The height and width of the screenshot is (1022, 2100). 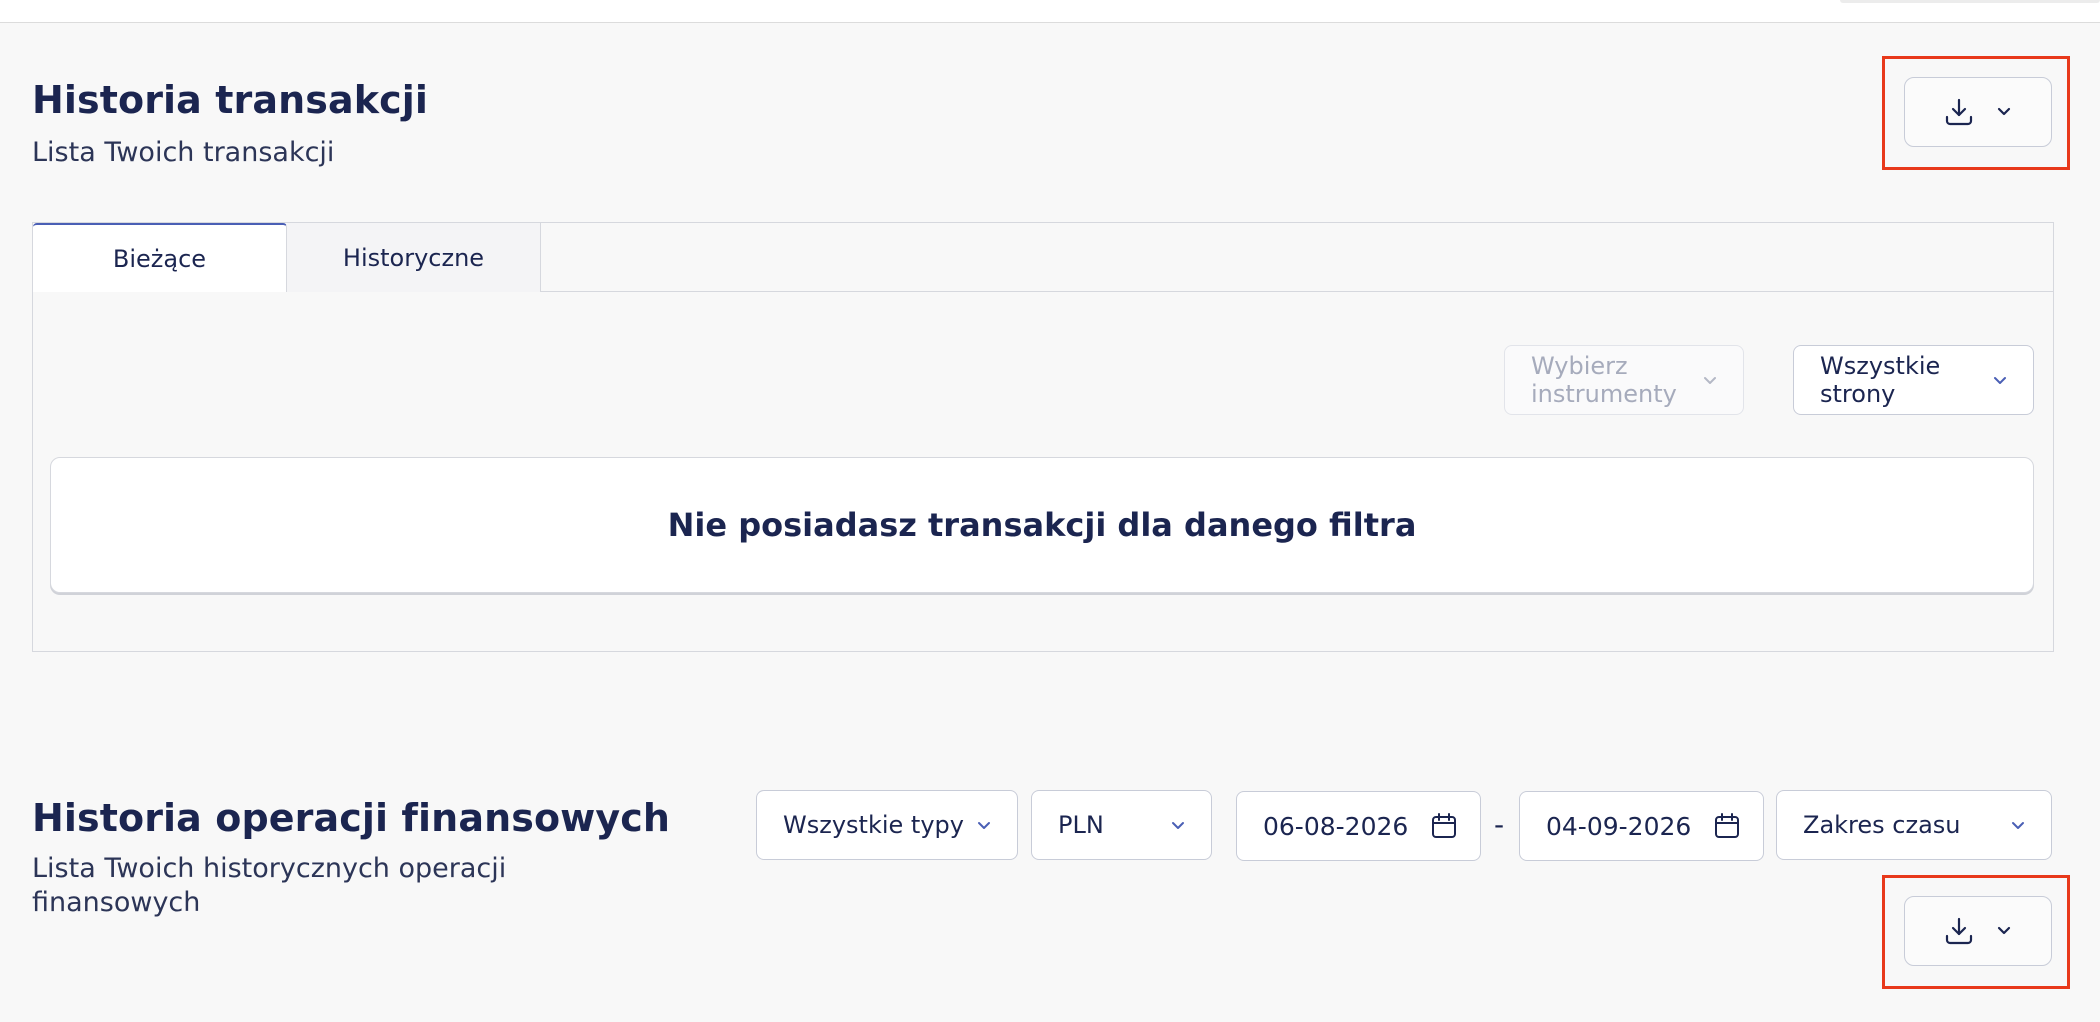 I want to click on operation-type-select: Wszystkie typy, so click(x=887, y=825).